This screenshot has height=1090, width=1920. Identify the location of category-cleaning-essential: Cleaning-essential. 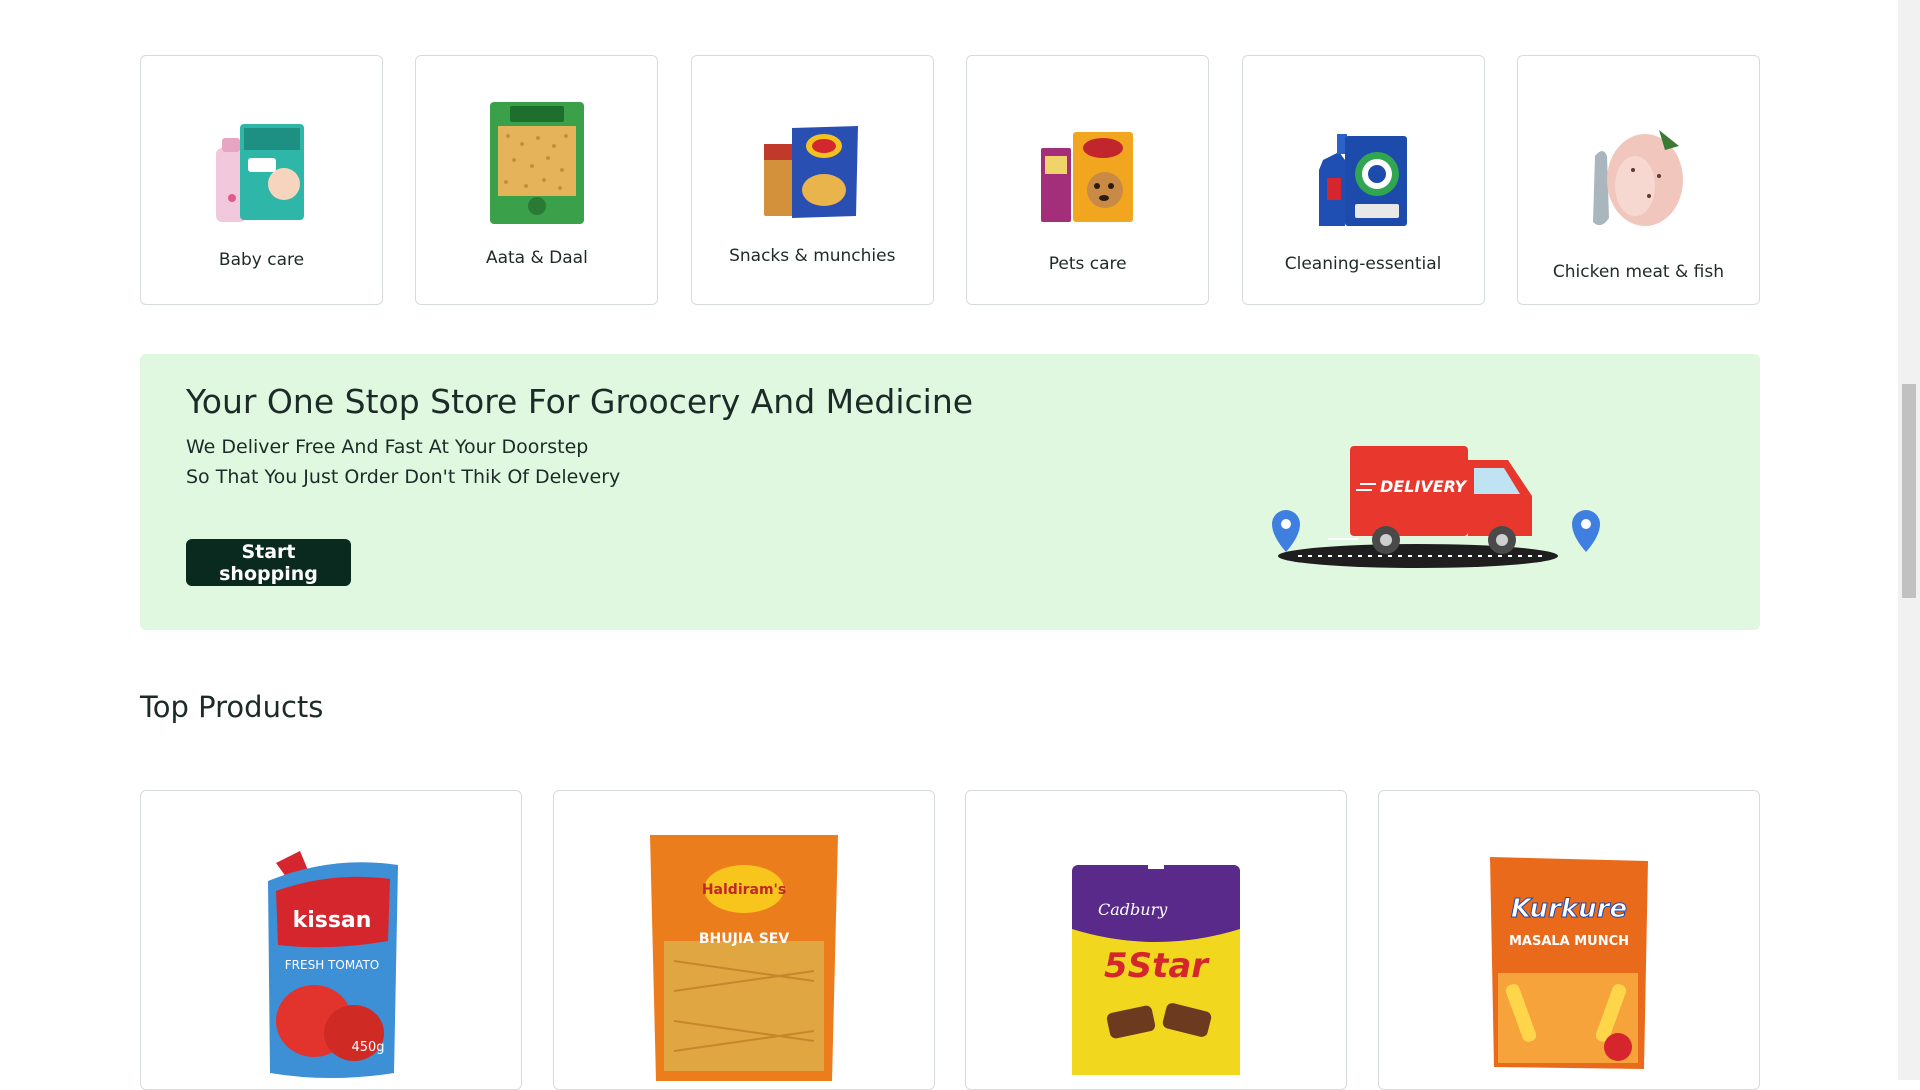
(1363, 180).